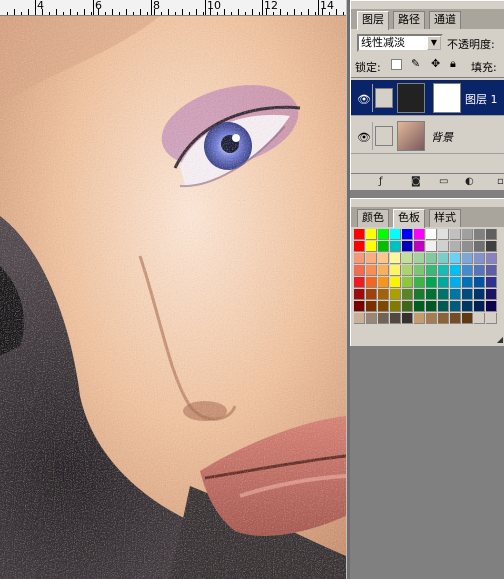  I want to click on layer-name: 背景, so click(442, 137).